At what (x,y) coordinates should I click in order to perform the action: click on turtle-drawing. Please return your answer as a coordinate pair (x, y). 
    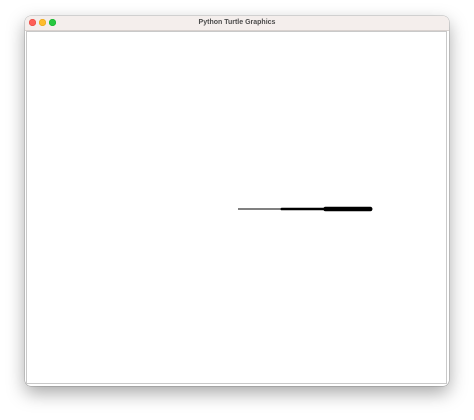
    Looking at the image, I should click on (305, 209).